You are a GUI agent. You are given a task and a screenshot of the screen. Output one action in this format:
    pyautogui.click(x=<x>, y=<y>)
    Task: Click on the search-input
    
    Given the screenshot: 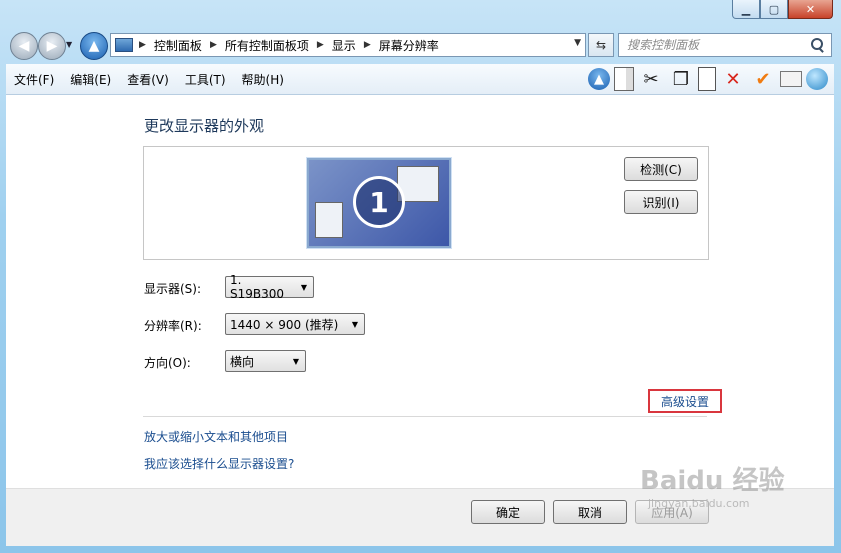 What is the action you would take?
    pyautogui.click(x=717, y=45)
    